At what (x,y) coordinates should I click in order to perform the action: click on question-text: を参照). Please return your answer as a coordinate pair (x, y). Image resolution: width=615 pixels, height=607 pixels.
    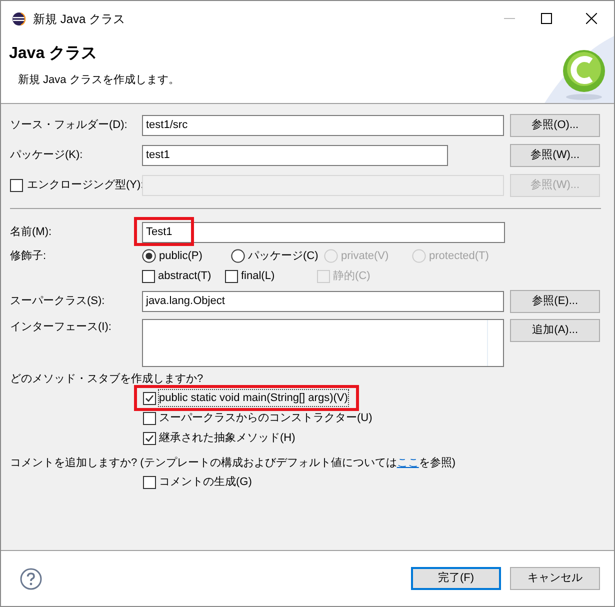
    Looking at the image, I should click on (437, 463).